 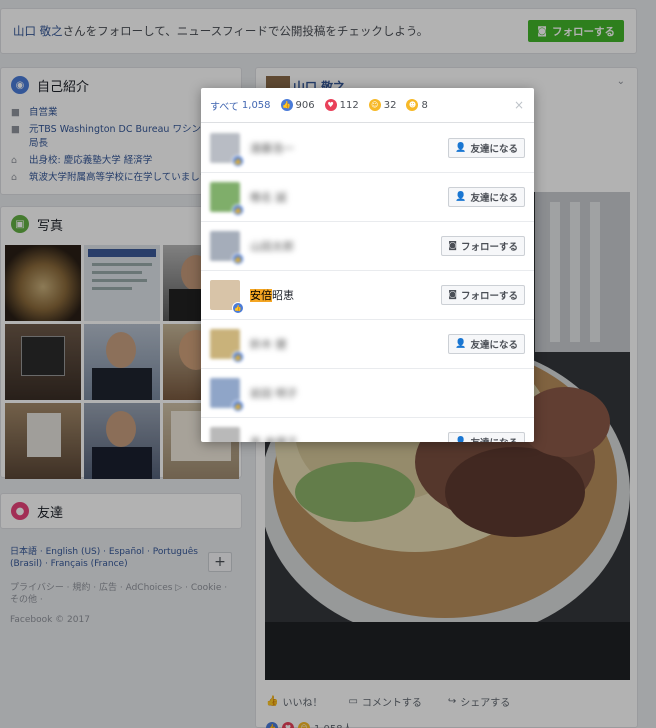 I want to click on haha-icon: ☻, so click(x=412, y=105).